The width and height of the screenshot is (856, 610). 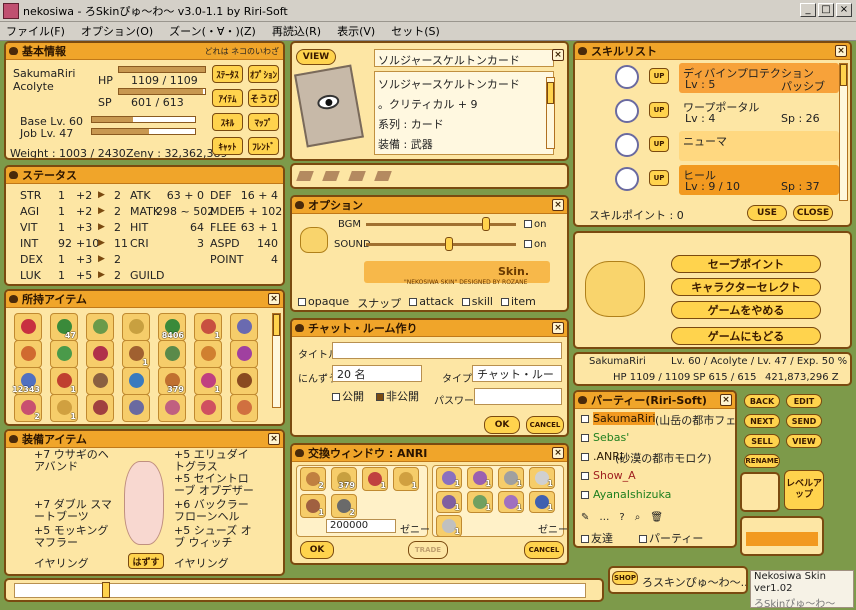 What do you see at coordinates (415, 31) in the screenshot?
I see `menu-set: セット(S)` at bounding box center [415, 31].